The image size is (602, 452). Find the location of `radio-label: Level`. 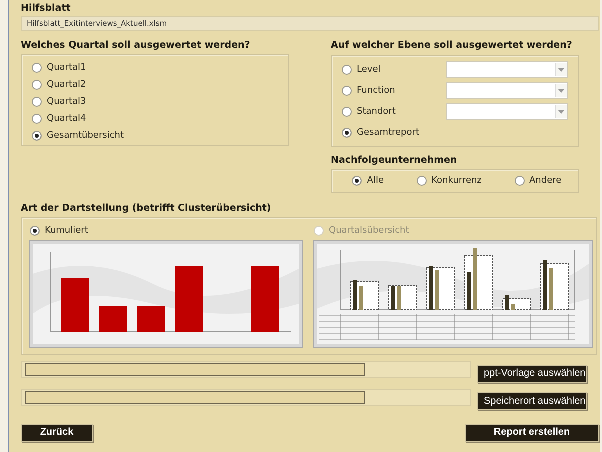

radio-label: Level is located at coordinates (369, 70).